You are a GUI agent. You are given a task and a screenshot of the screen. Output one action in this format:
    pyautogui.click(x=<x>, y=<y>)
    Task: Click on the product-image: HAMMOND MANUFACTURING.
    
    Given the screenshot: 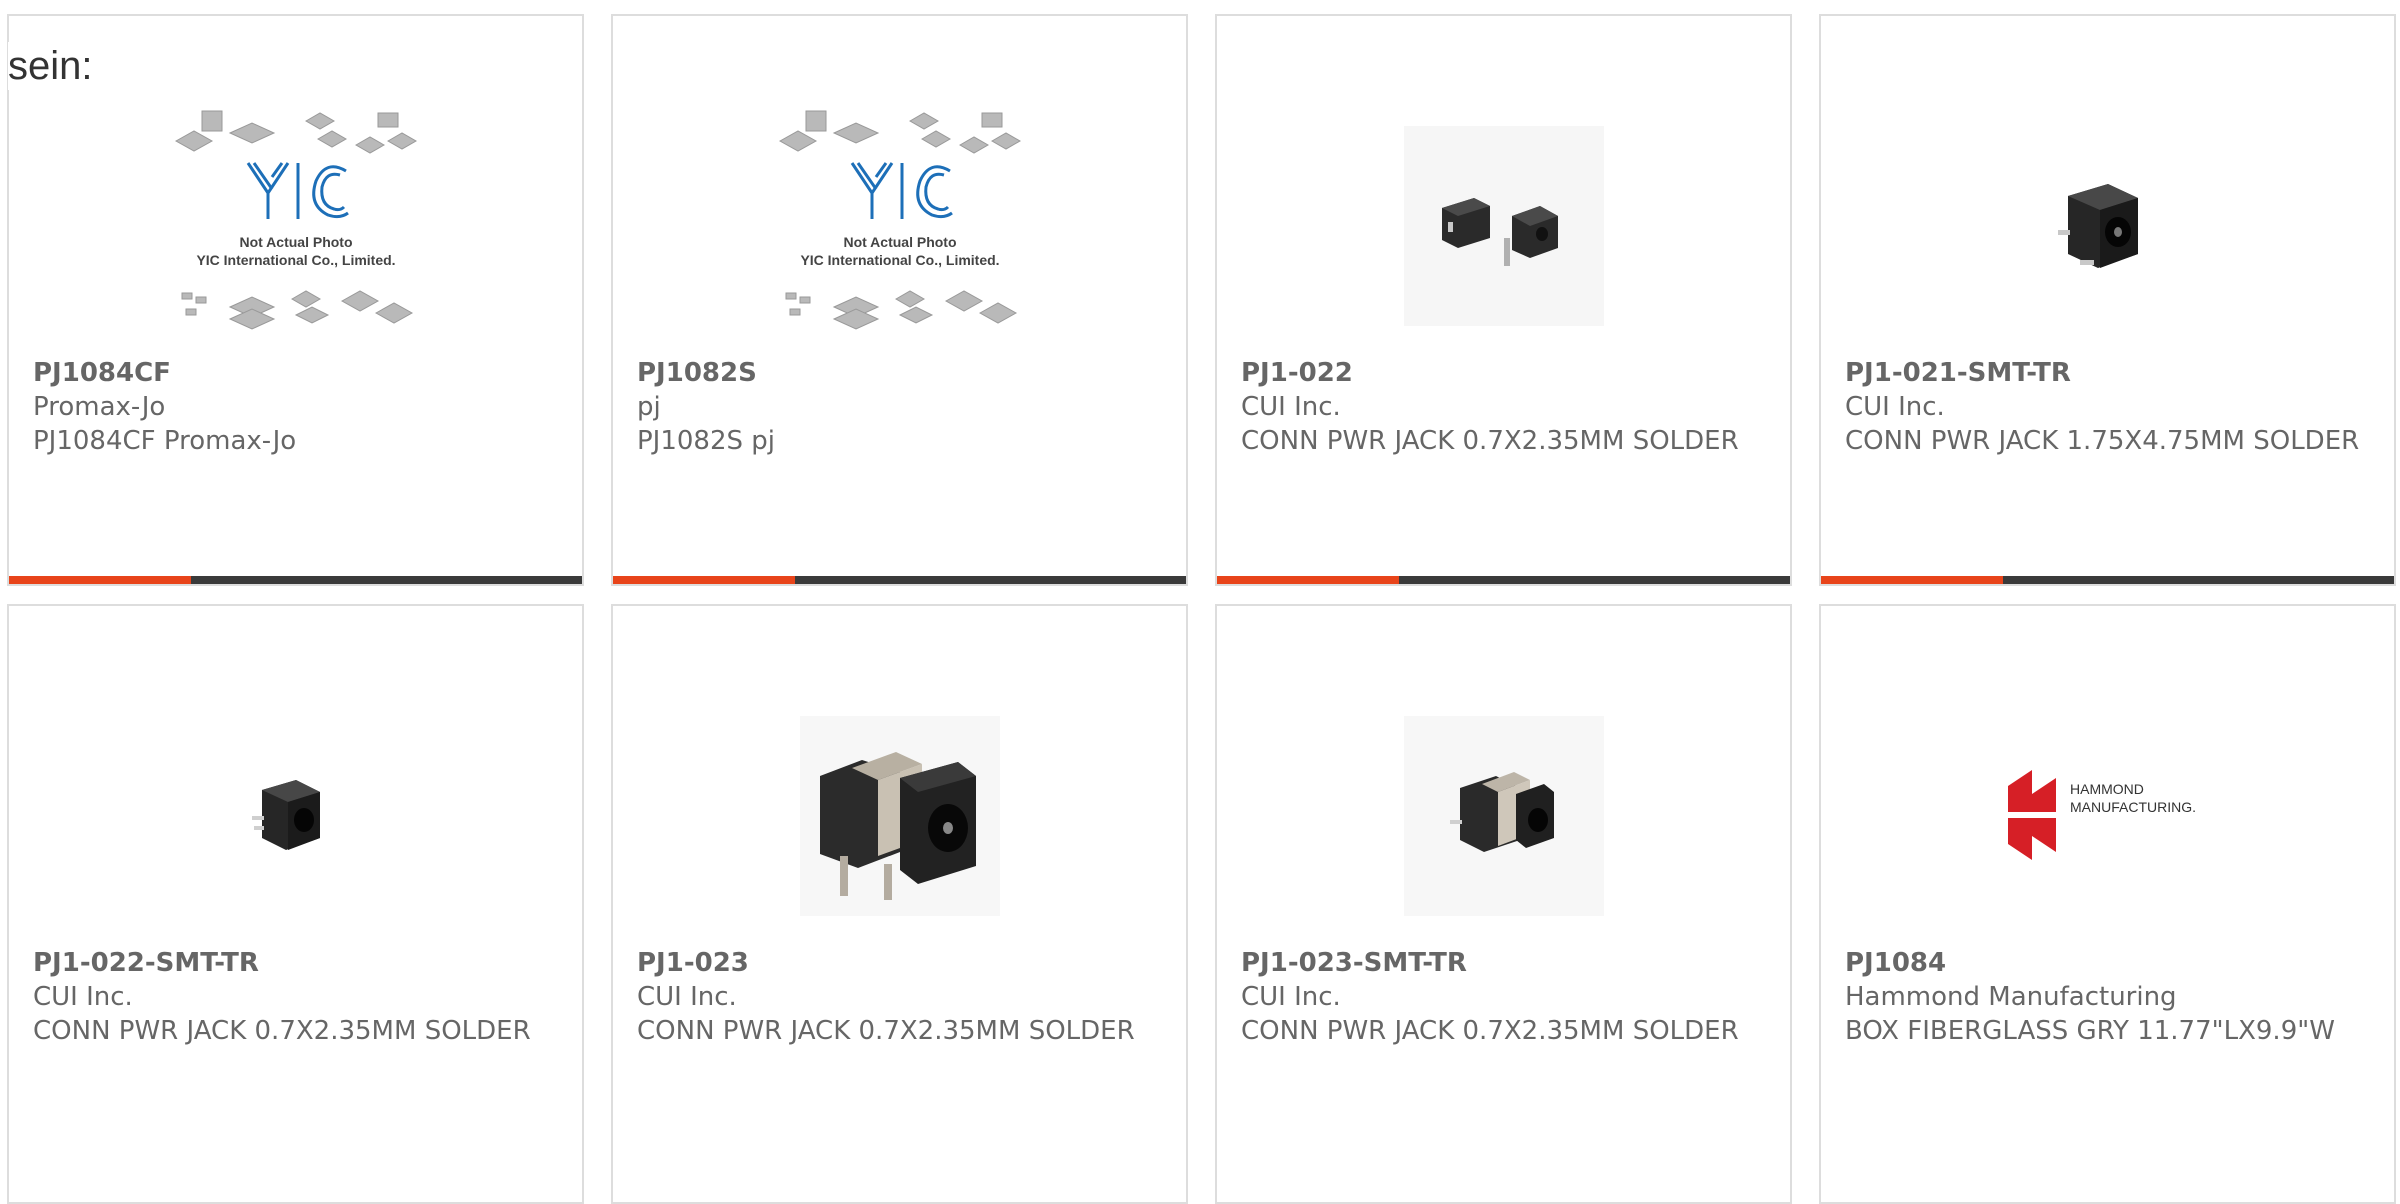 What is the action you would take?
    pyautogui.click(x=2107, y=816)
    